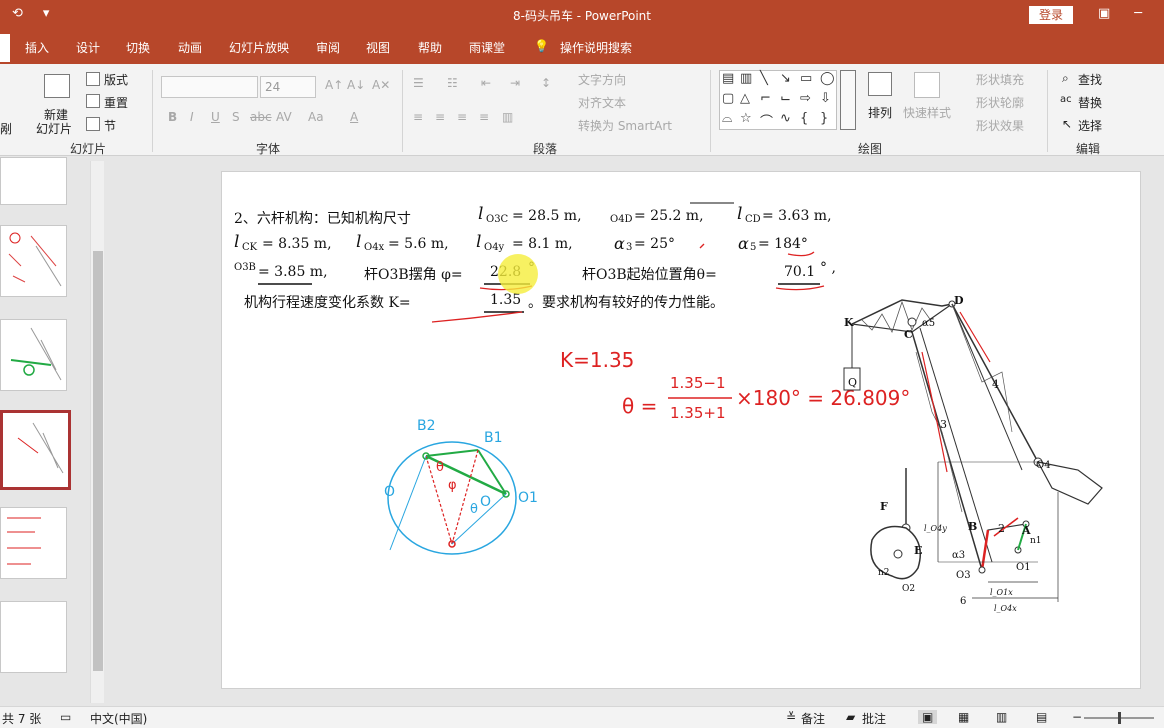 The width and height of the screenshot is (1164, 728). Describe the element at coordinates (805, 98) in the screenshot. I see `right-arrow-icon: ⇨` at that location.